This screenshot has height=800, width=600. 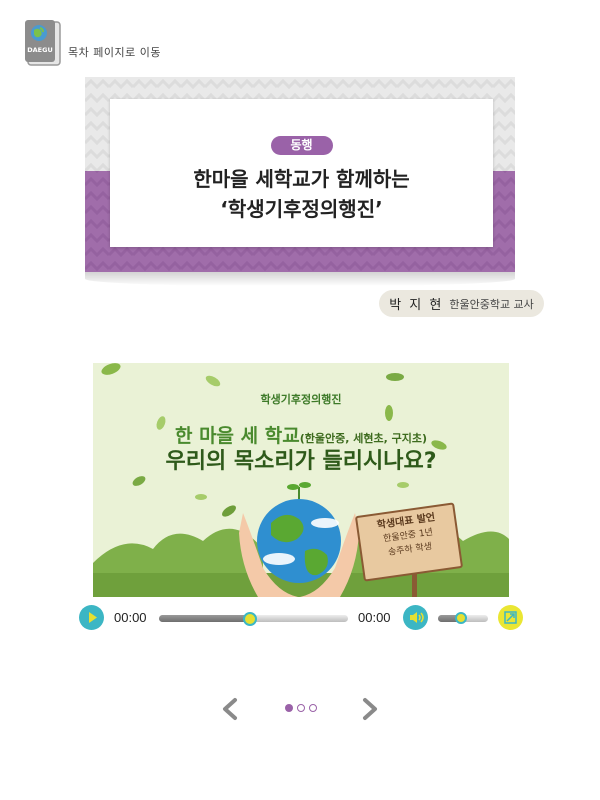 I want to click on play-button, so click(x=91, y=617).